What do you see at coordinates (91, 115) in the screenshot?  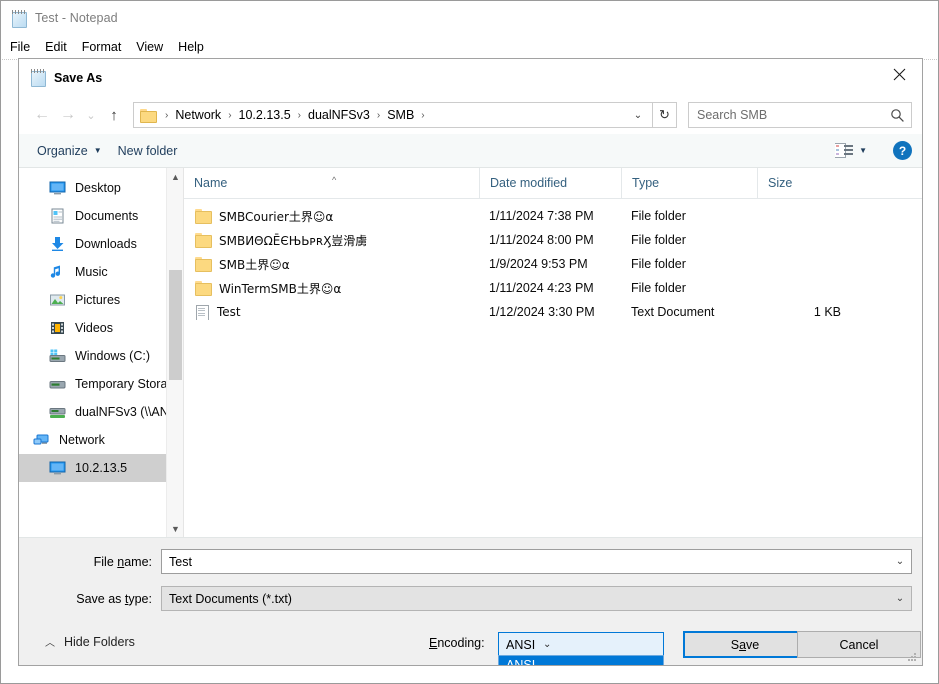 I see `recent-locations-icon: ⌄` at bounding box center [91, 115].